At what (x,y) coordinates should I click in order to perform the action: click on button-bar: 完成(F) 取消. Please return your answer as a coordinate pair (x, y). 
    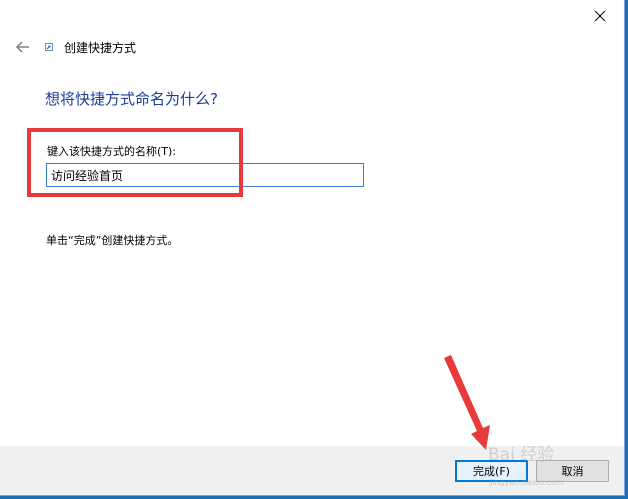
    Looking at the image, I should click on (312, 470).